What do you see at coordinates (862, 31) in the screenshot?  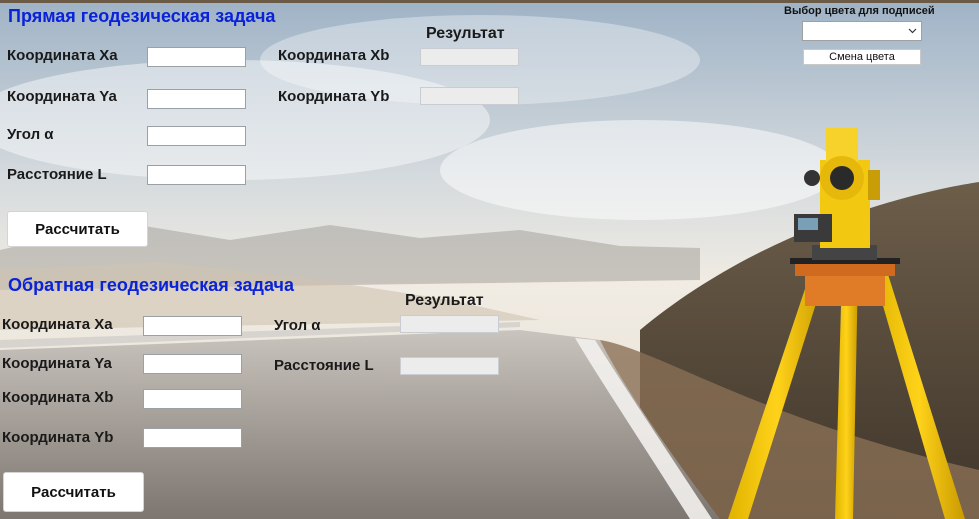 I see `color-select` at bounding box center [862, 31].